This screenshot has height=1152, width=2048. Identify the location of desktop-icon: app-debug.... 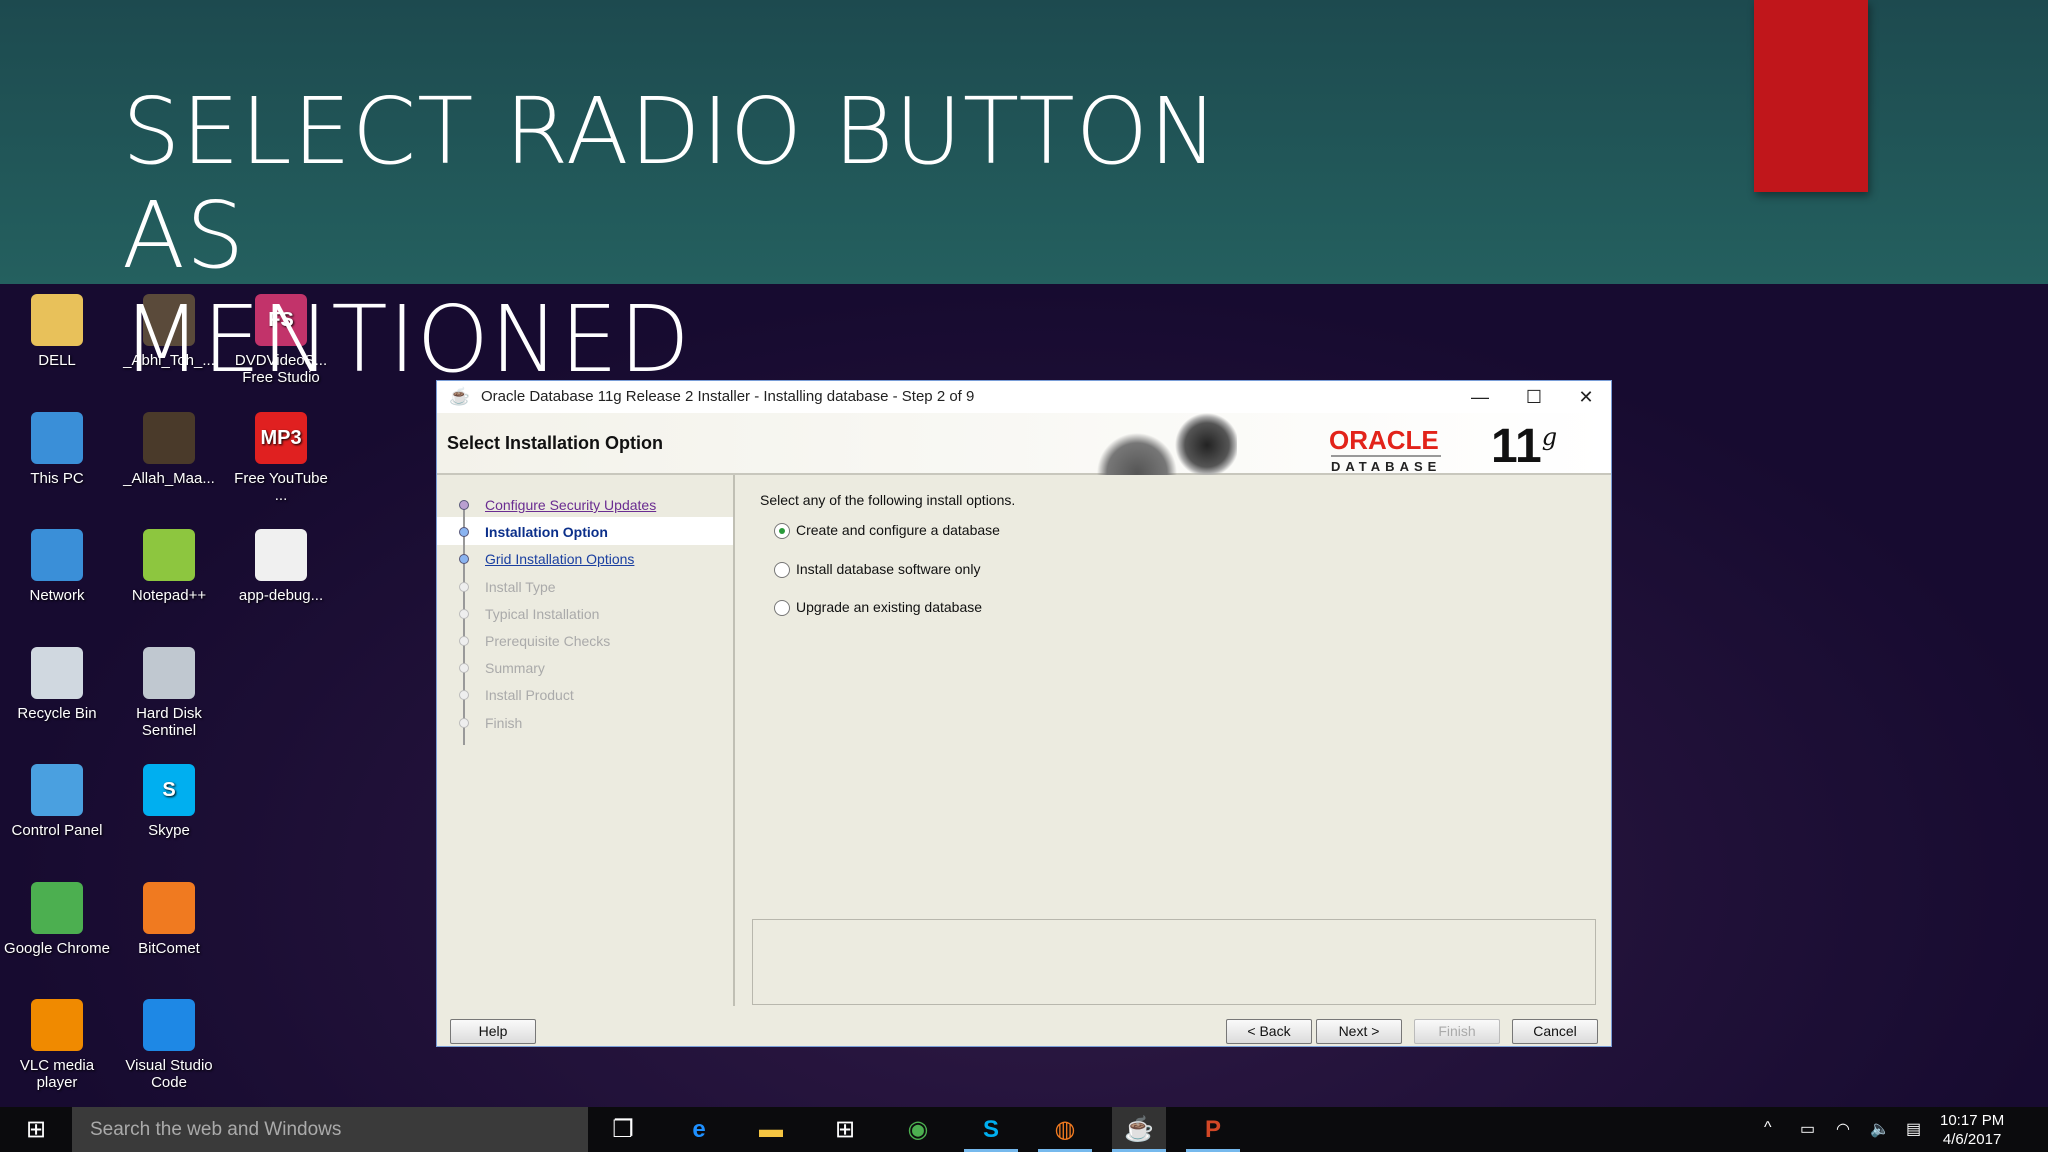
(281, 566).